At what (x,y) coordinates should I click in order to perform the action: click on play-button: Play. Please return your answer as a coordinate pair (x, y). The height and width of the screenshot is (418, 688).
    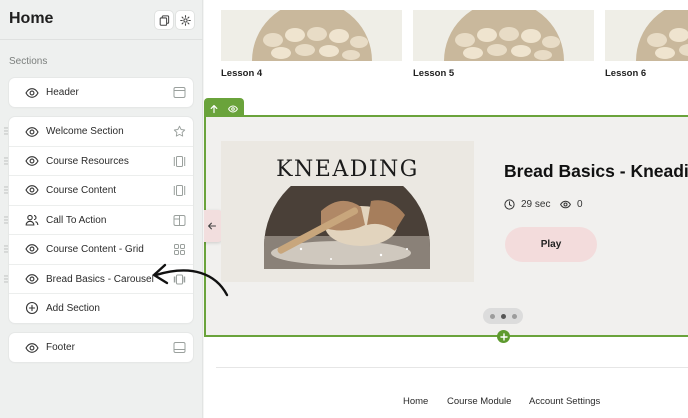
    Looking at the image, I should click on (551, 244).